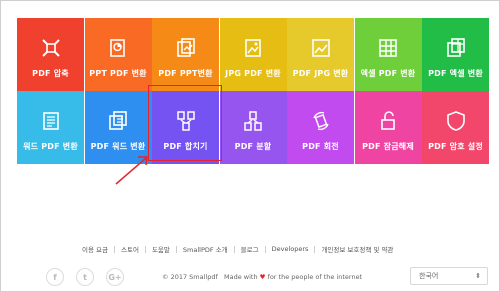 This screenshot has height=292, width=500. I want to click on tool-tile-10: PDF 합치기, so click(185, 127).